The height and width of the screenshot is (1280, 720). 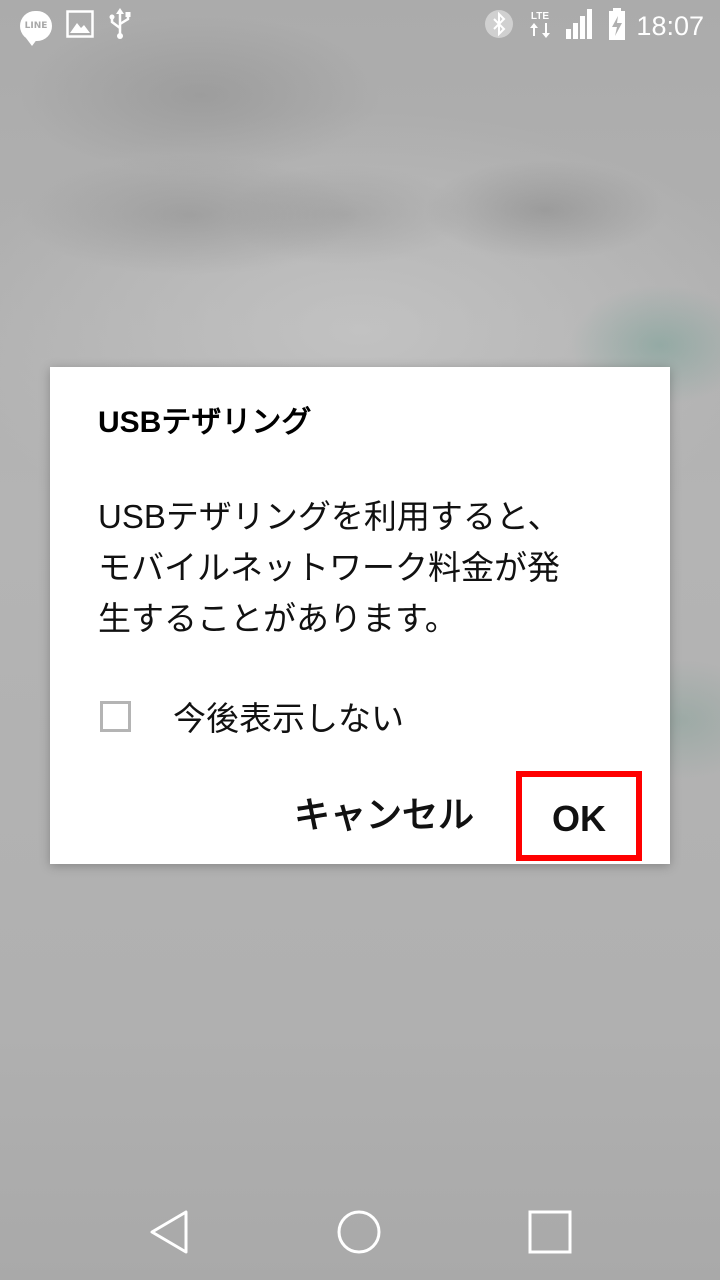 I want to click on signal-icon, so click(x=580, y=26).